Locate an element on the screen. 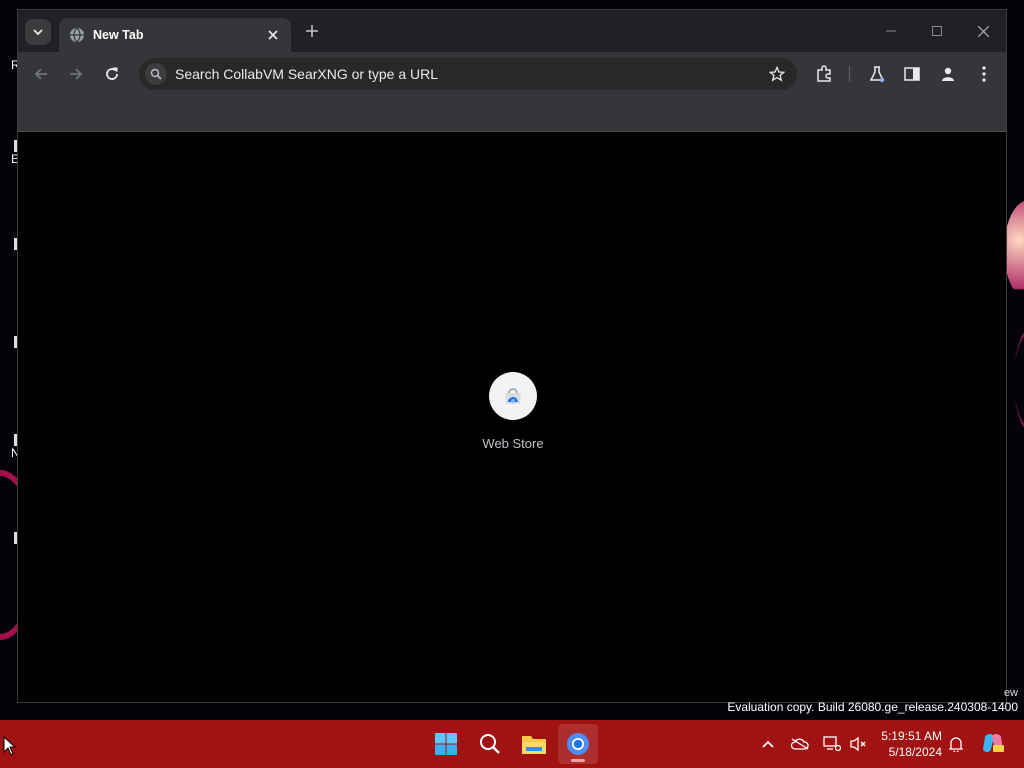 The width and height of the screenshot is (1024, 768). desktop-icon-5: N is located at coordinates (11, 447).